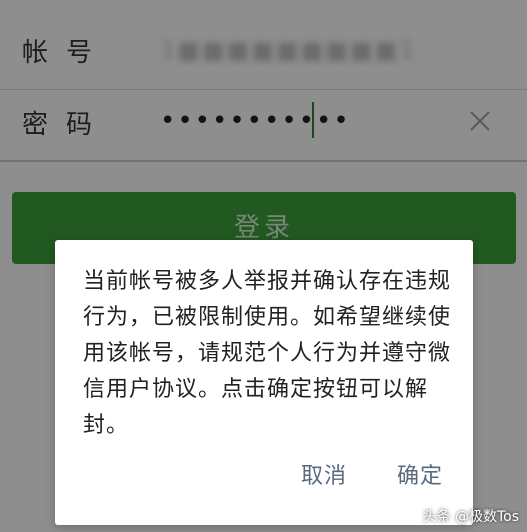 The width and height of the screenshot is (527, 532). What do you see at coordinates (470, 517) in the screenshot?
I see `watermark: 头条 @极数Tos` at bounding box center [470, 517].